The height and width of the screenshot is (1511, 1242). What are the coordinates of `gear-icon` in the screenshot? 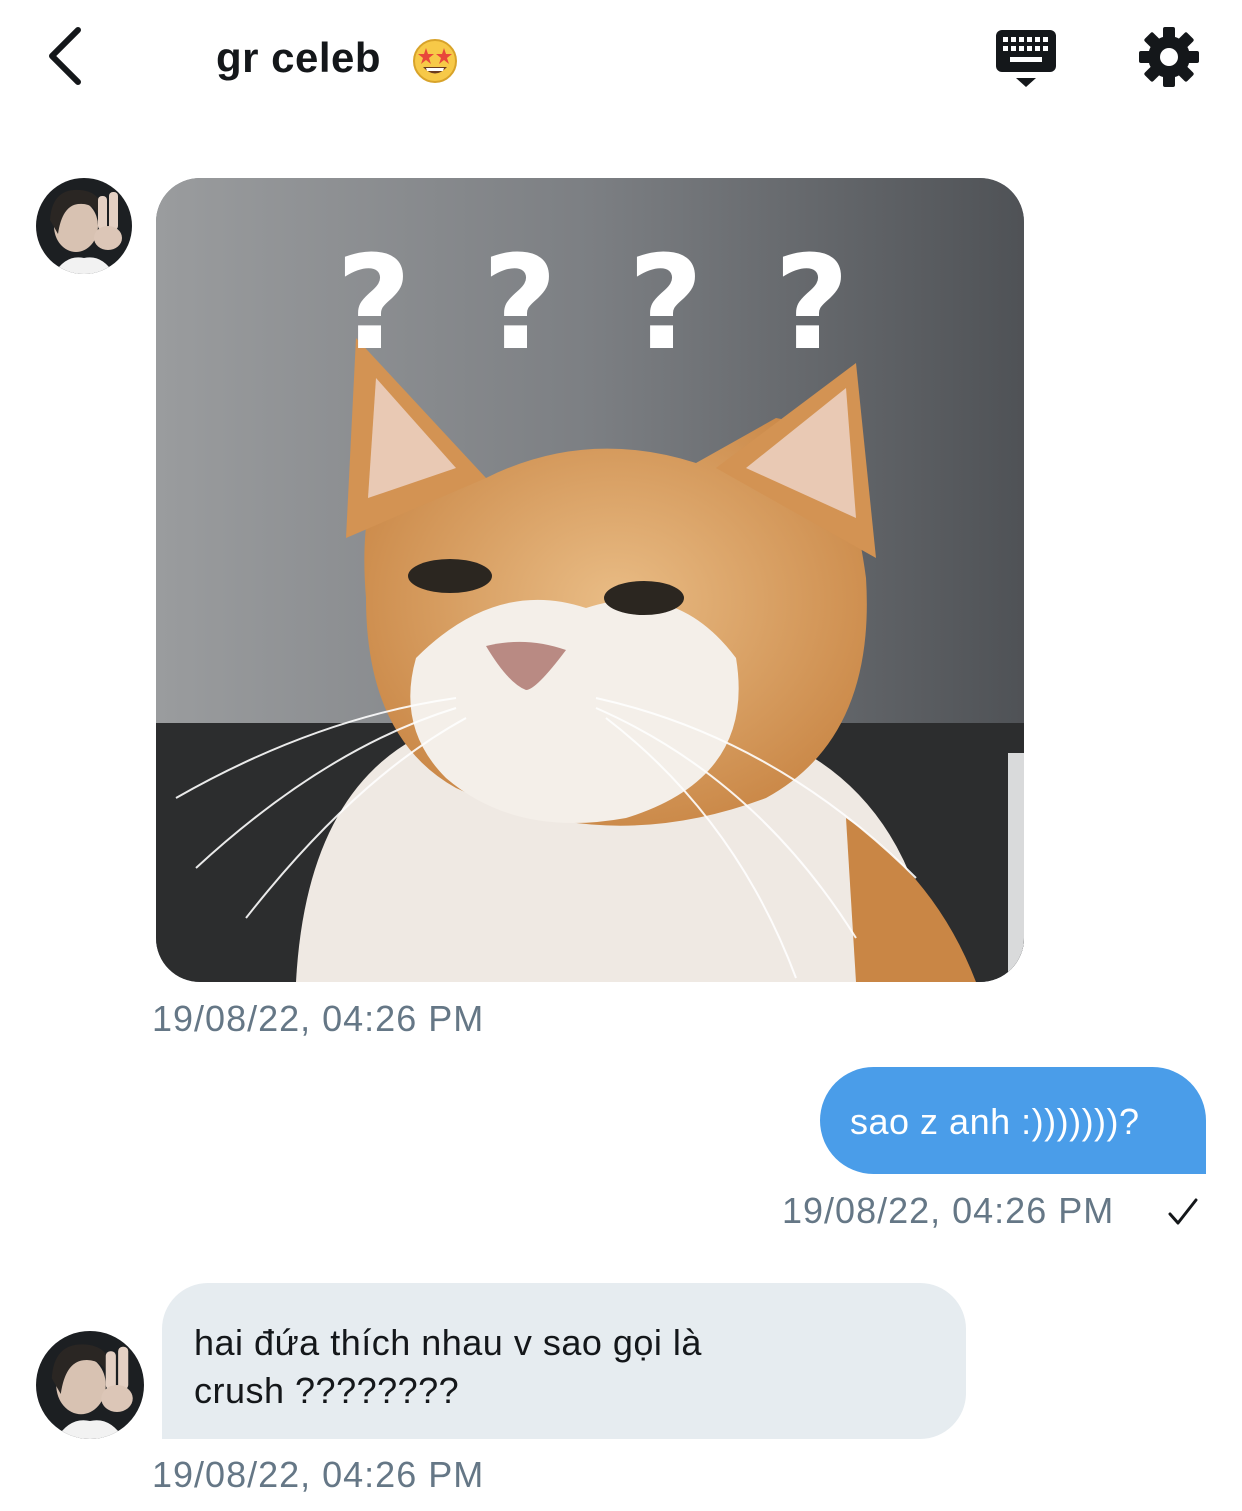 It's located at (1169, 57).